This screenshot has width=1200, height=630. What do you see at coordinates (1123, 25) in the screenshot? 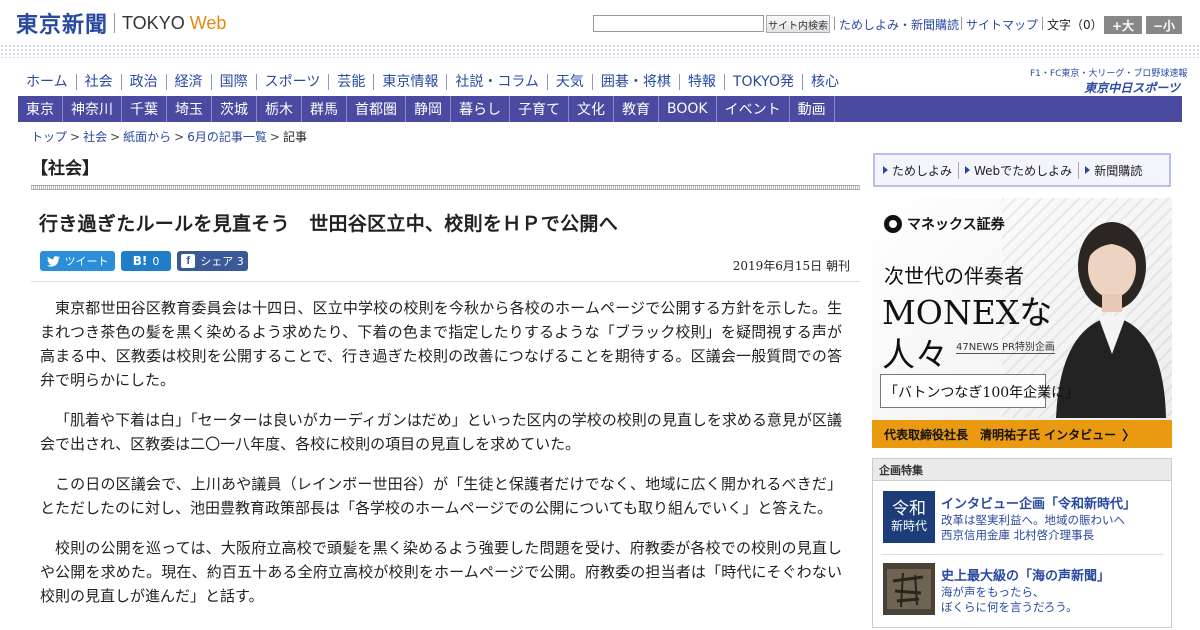
I see `font-larger-button: +大` at bounding box center [1123, 25].